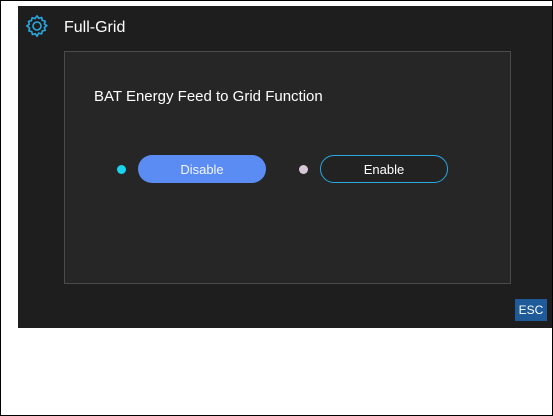  I want to click on disable-option: Disable, so click(191, 169).